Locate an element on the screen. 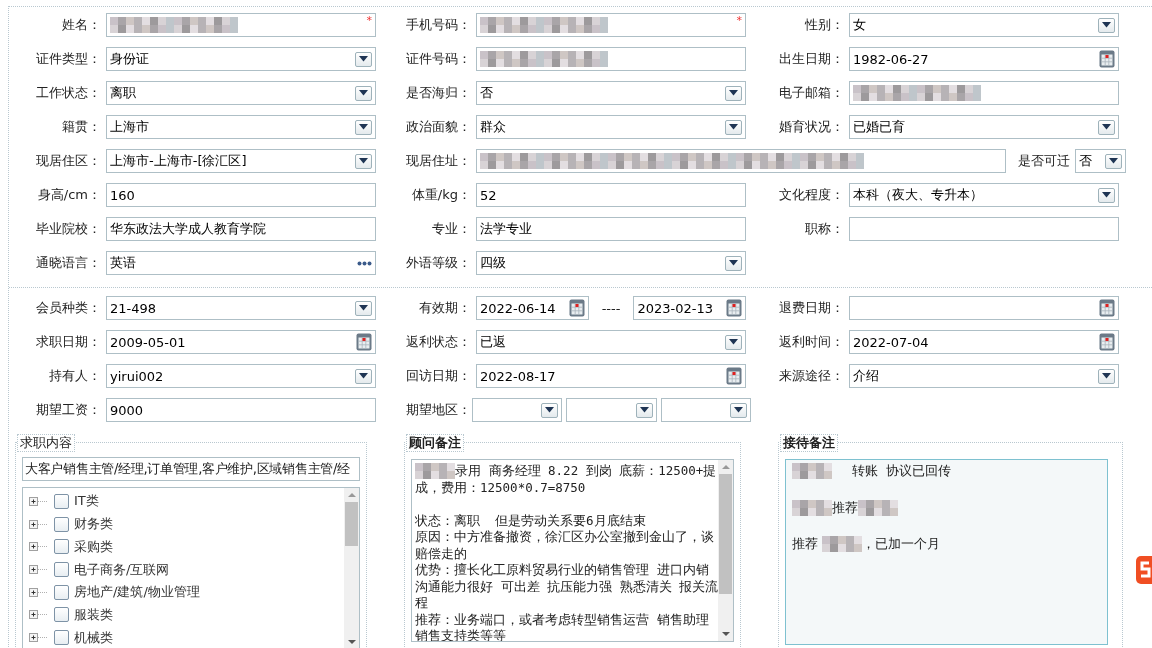 This screenshot has height=648, width=1152. tree-item: 房地产/建筑/物业管理 is located at coordinates (186, 592).